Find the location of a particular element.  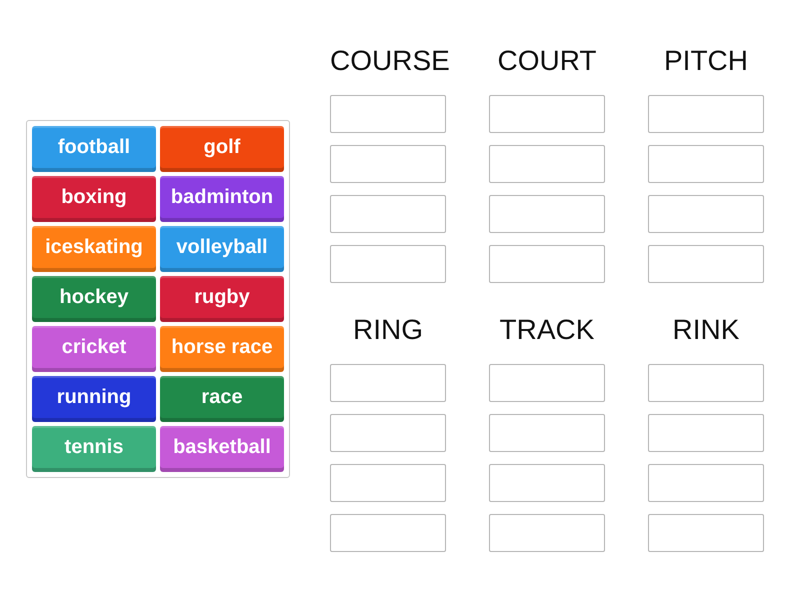

word-tile: football is located at coordinates (94, 149).